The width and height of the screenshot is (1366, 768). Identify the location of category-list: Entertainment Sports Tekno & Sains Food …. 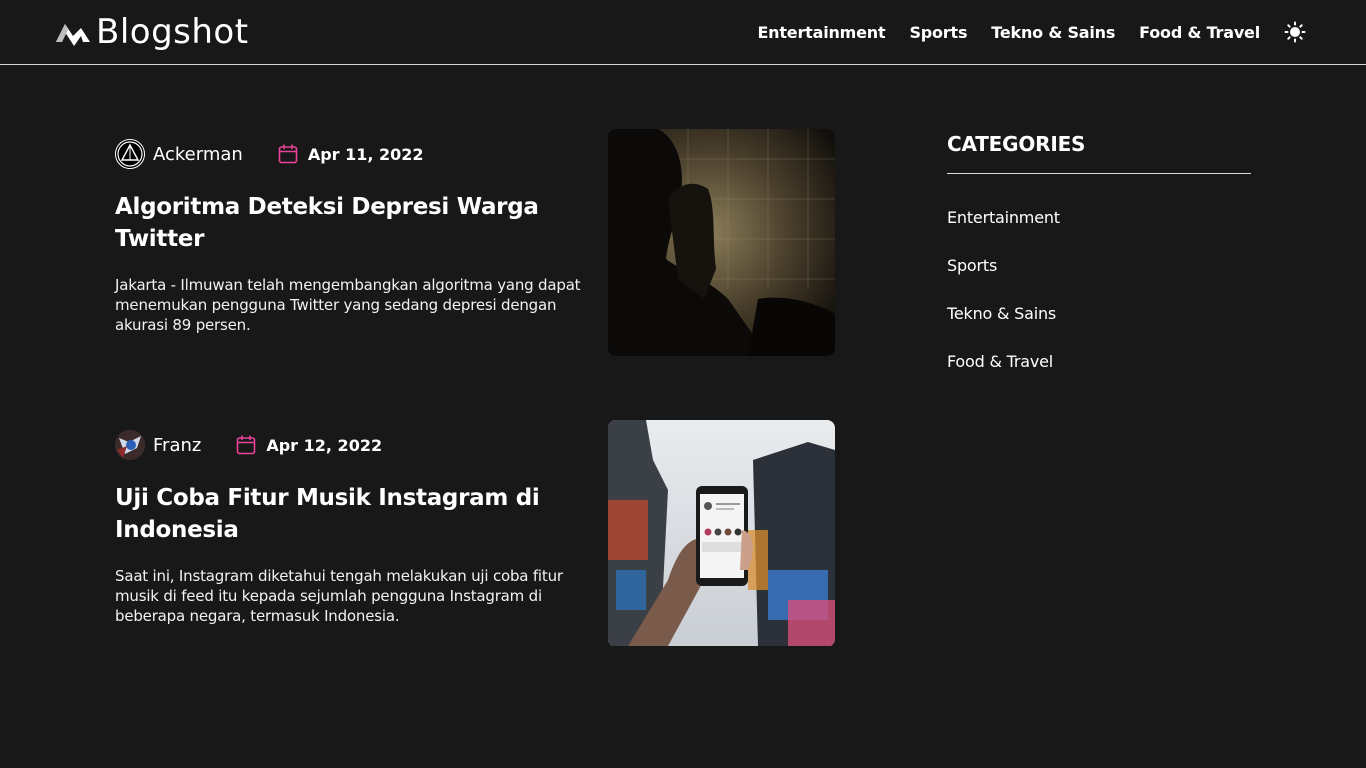
(1099, 290).